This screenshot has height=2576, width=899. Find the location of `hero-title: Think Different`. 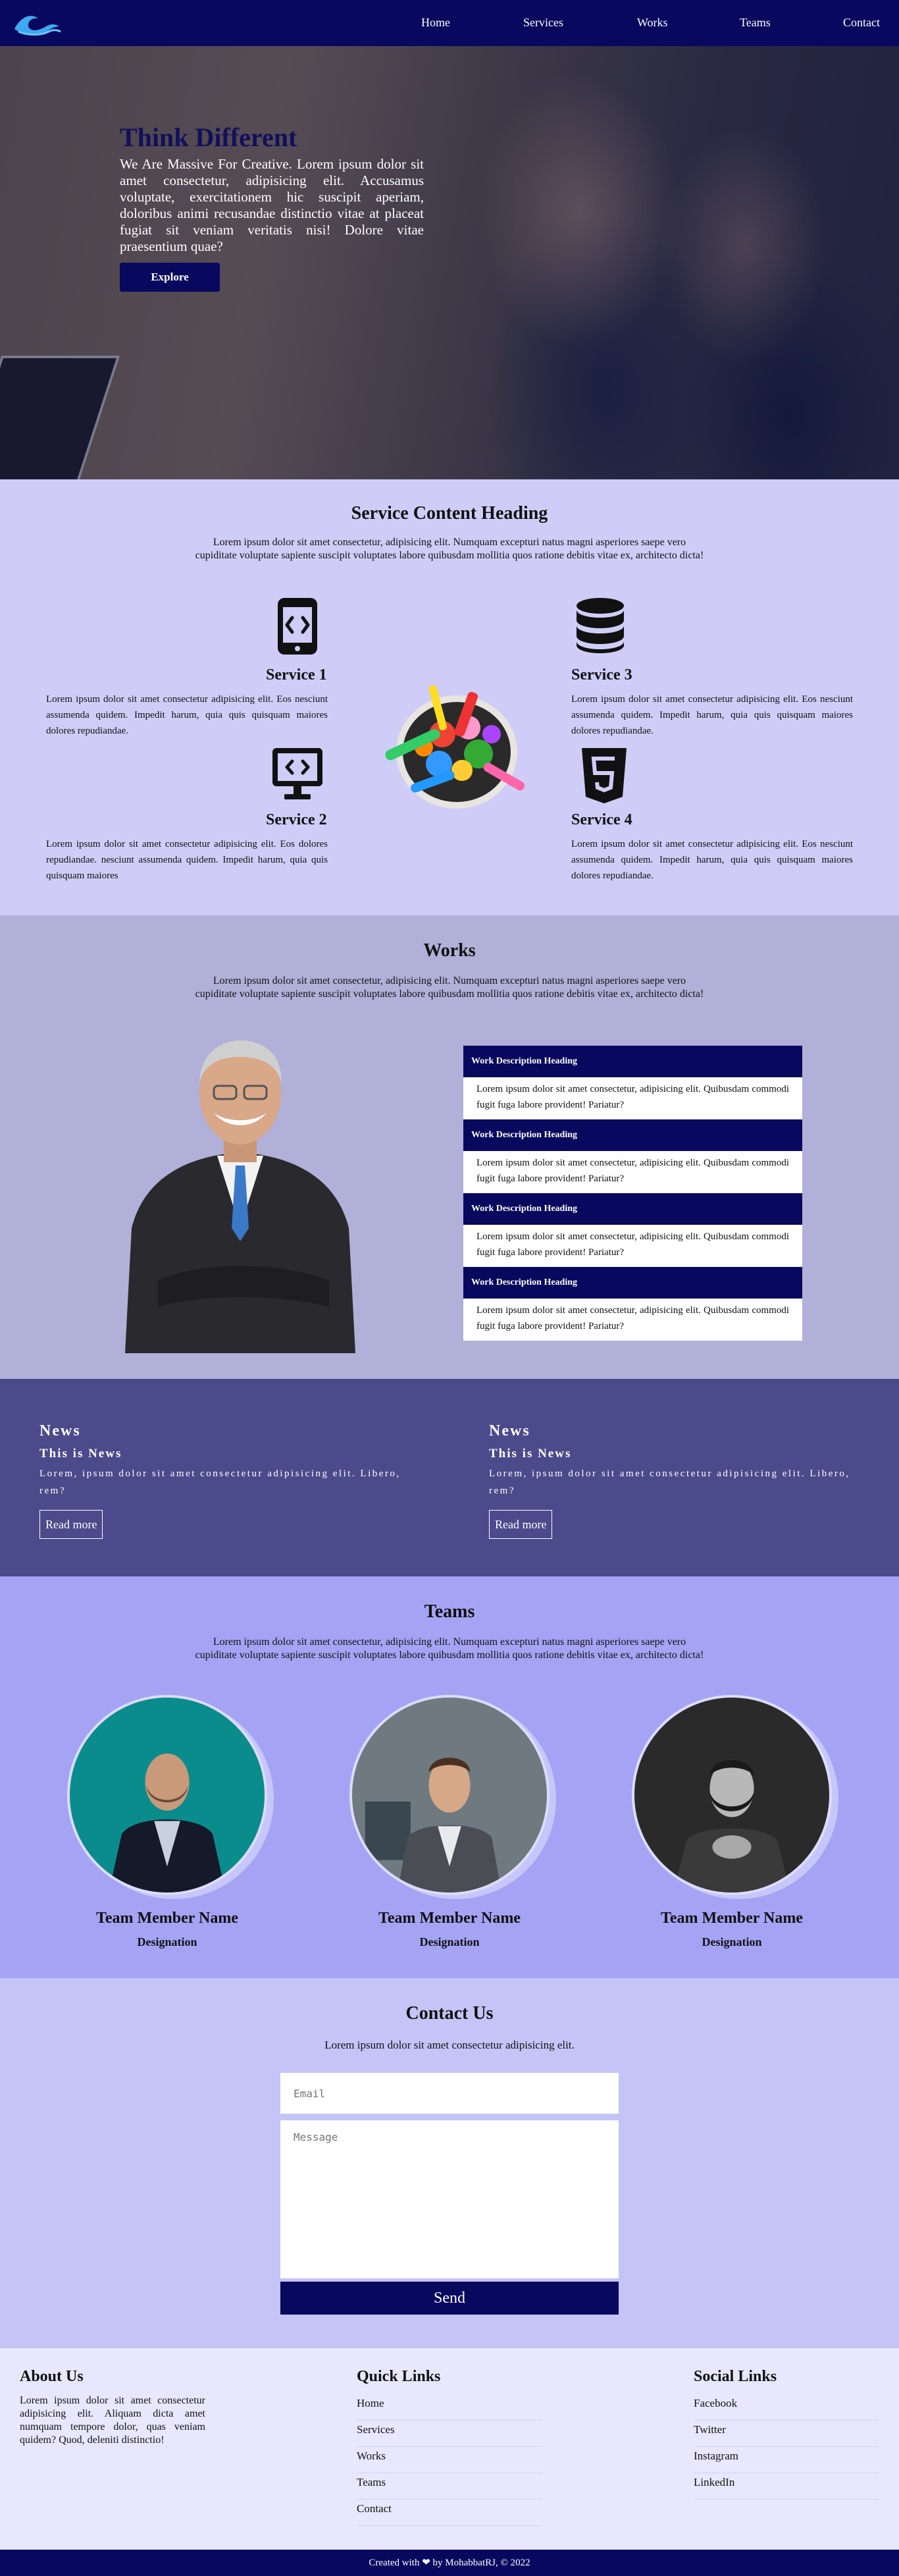

hero-title: Think Different is located at coordinates (208, 137).